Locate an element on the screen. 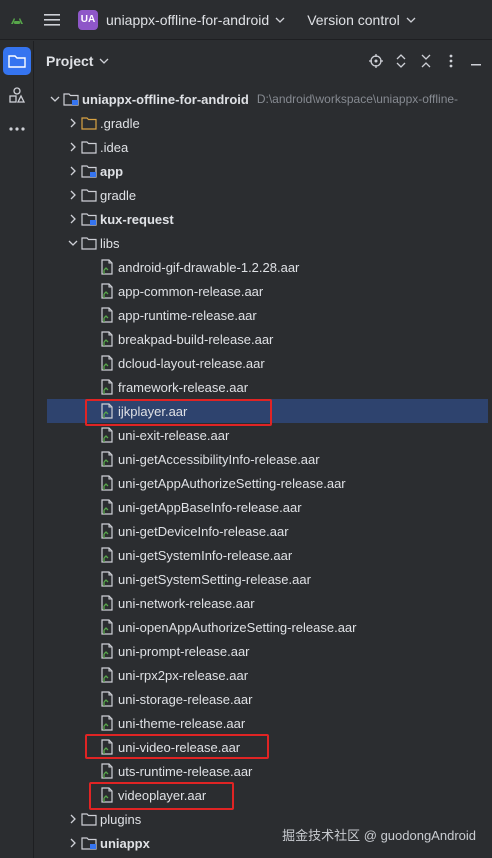 The image size is (492, 858). options-button is located at coordinates (451, 61).